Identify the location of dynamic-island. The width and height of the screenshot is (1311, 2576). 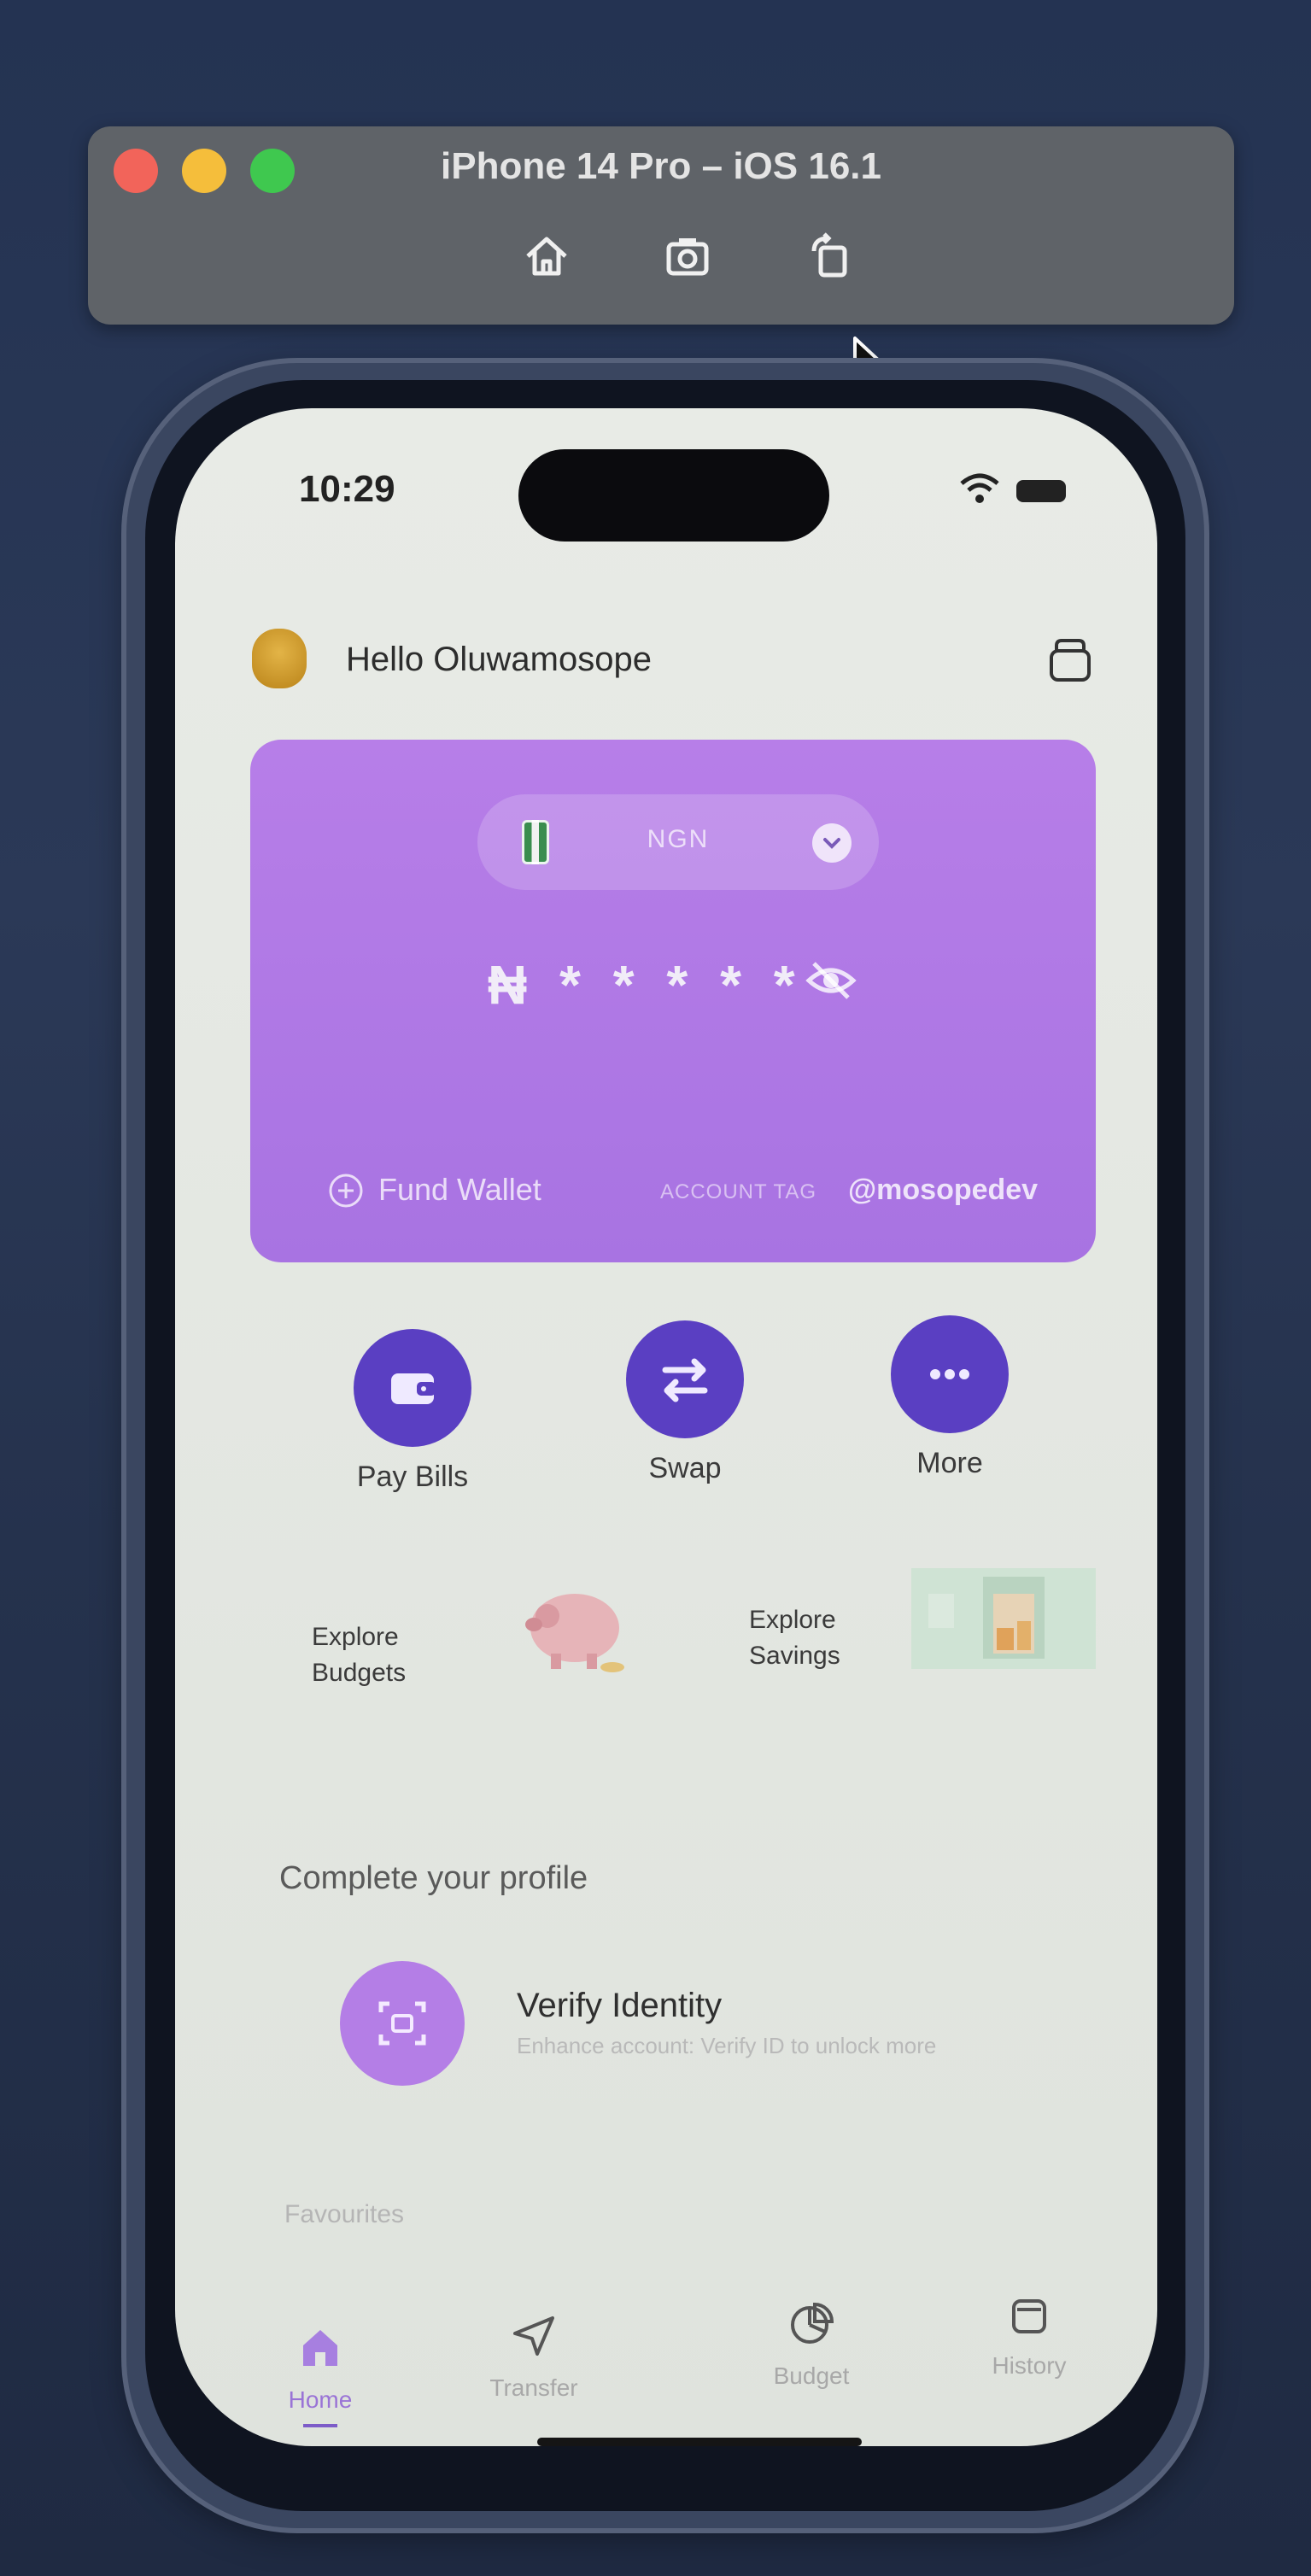
(673, 495).